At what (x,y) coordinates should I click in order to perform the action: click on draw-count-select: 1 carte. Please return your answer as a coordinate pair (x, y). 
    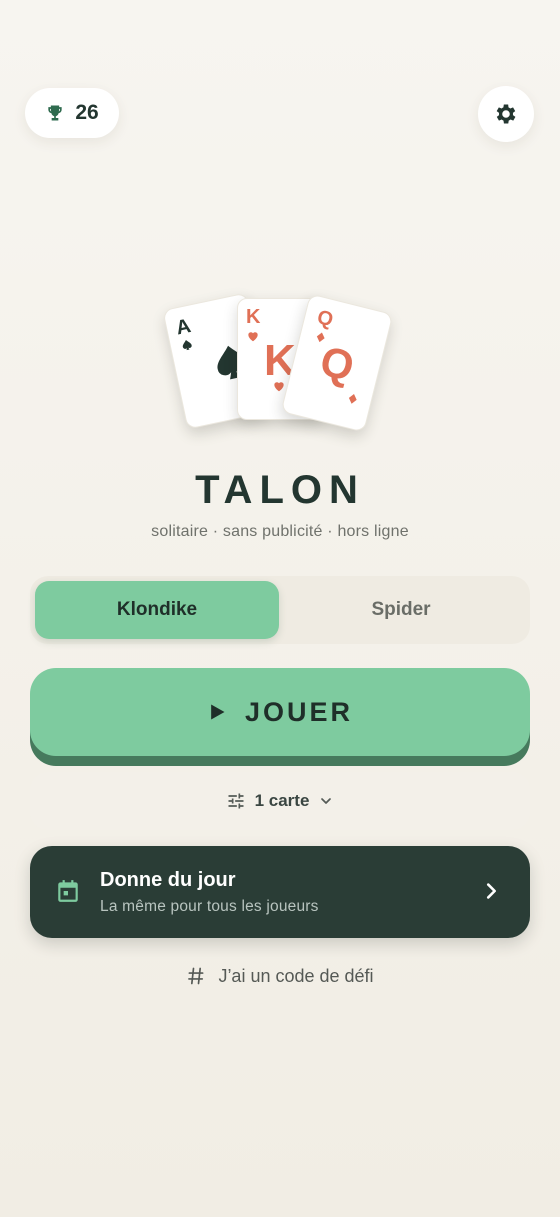
    Looking at the image, I should click on (280, 801).